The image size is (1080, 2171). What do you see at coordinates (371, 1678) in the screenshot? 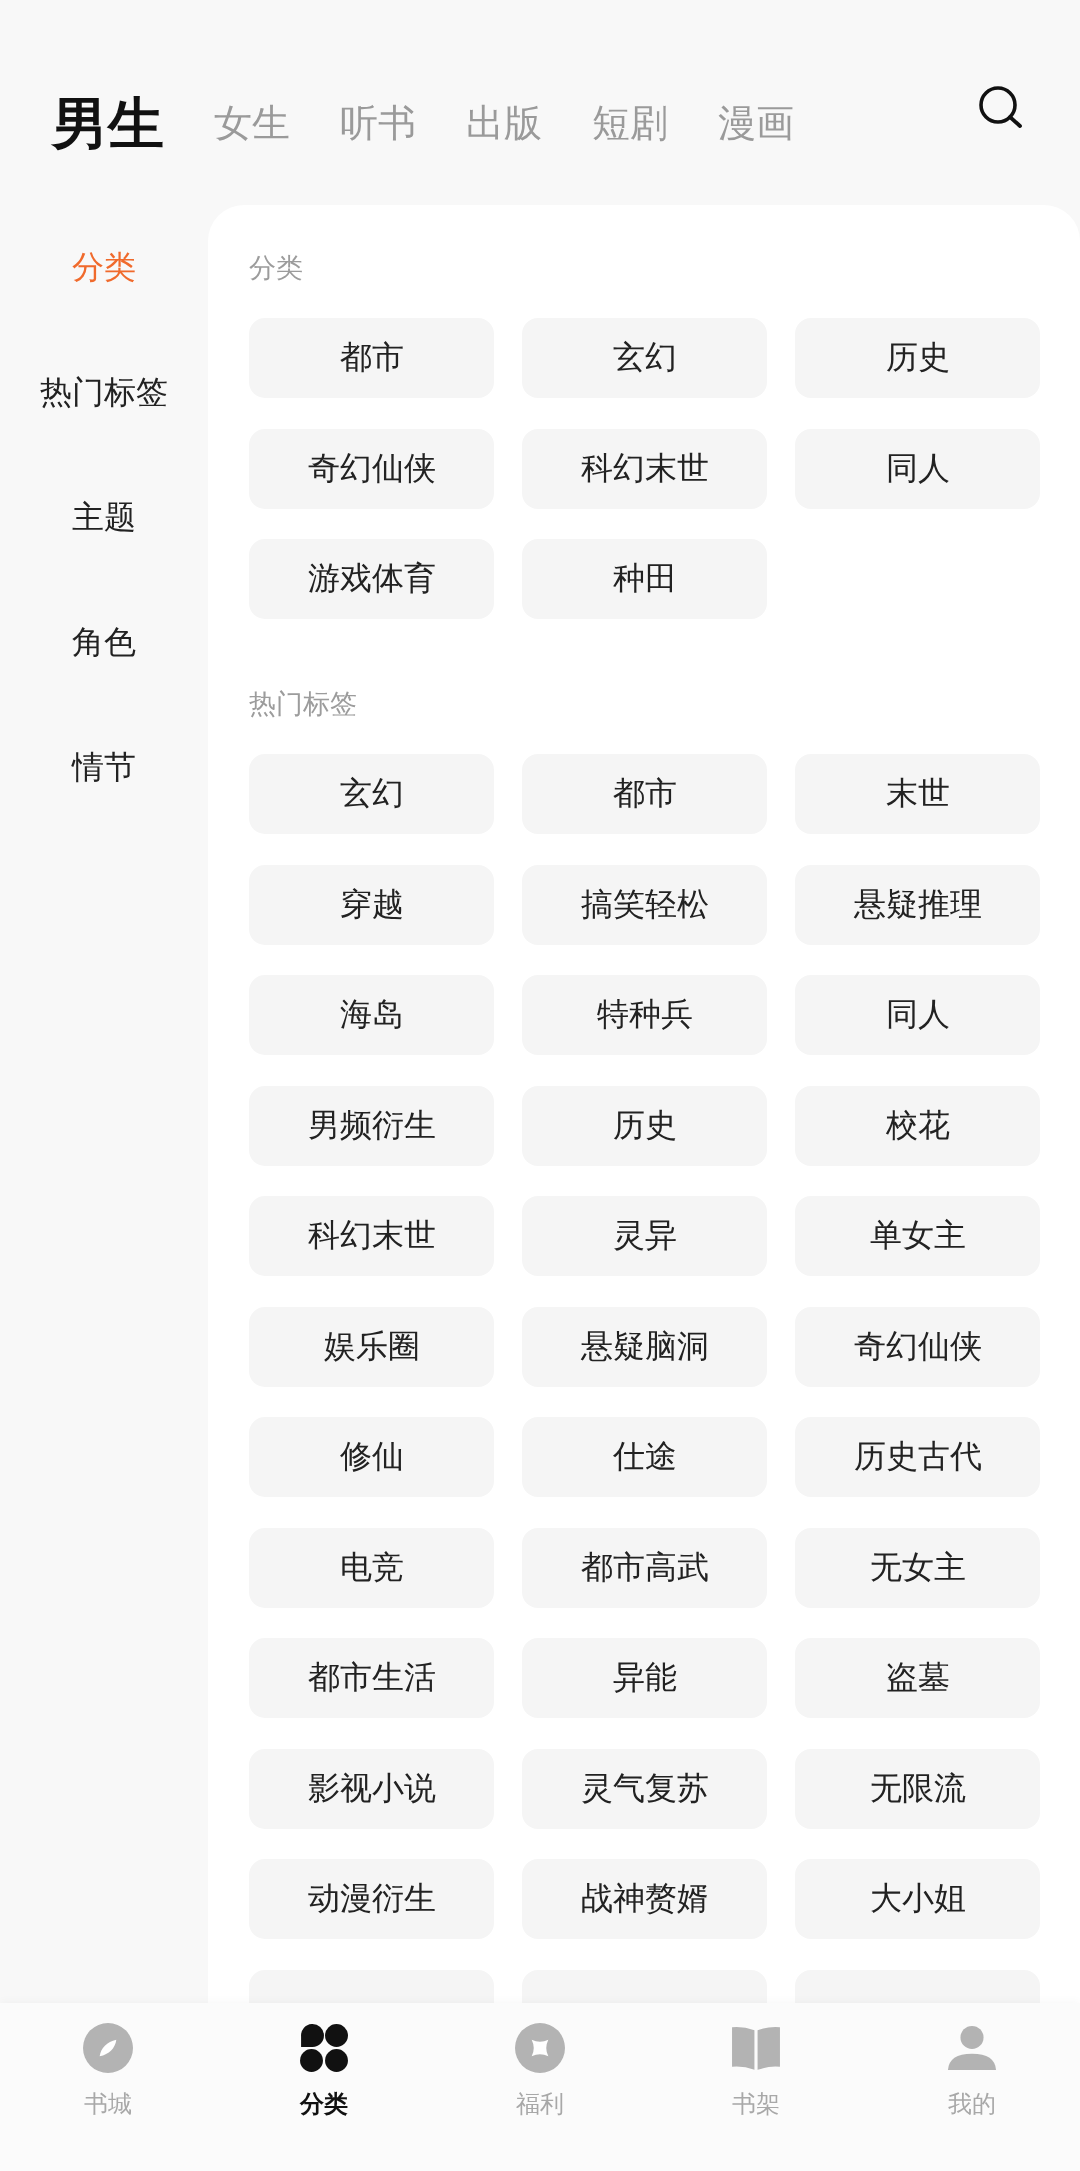
I see `tag-chip: 都市生活` at bounding box center [371, 1678].